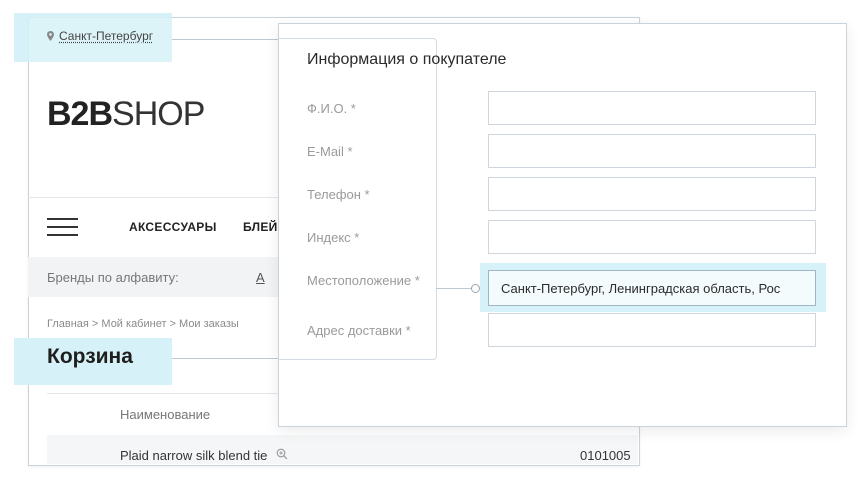 This screenshot has height=483, width=863. Describe the element at coordinates (62, 227) in the screenshot. I see `hamburger-menu-icon` at that location.